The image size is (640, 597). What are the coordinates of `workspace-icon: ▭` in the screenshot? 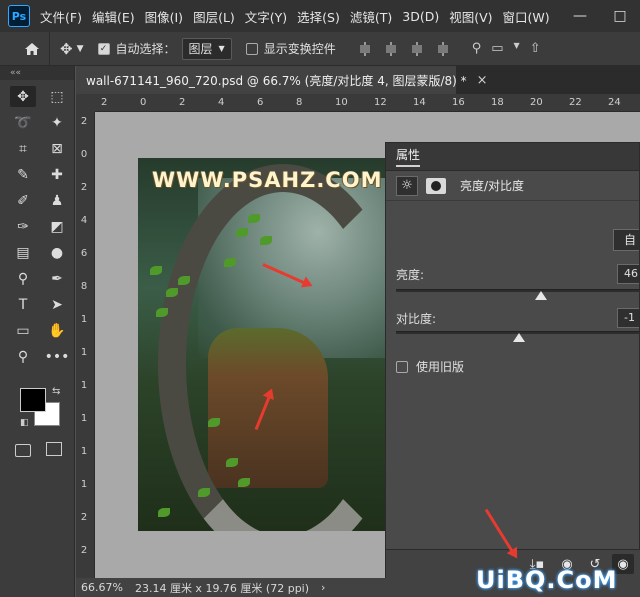 It's located at (497, 48).